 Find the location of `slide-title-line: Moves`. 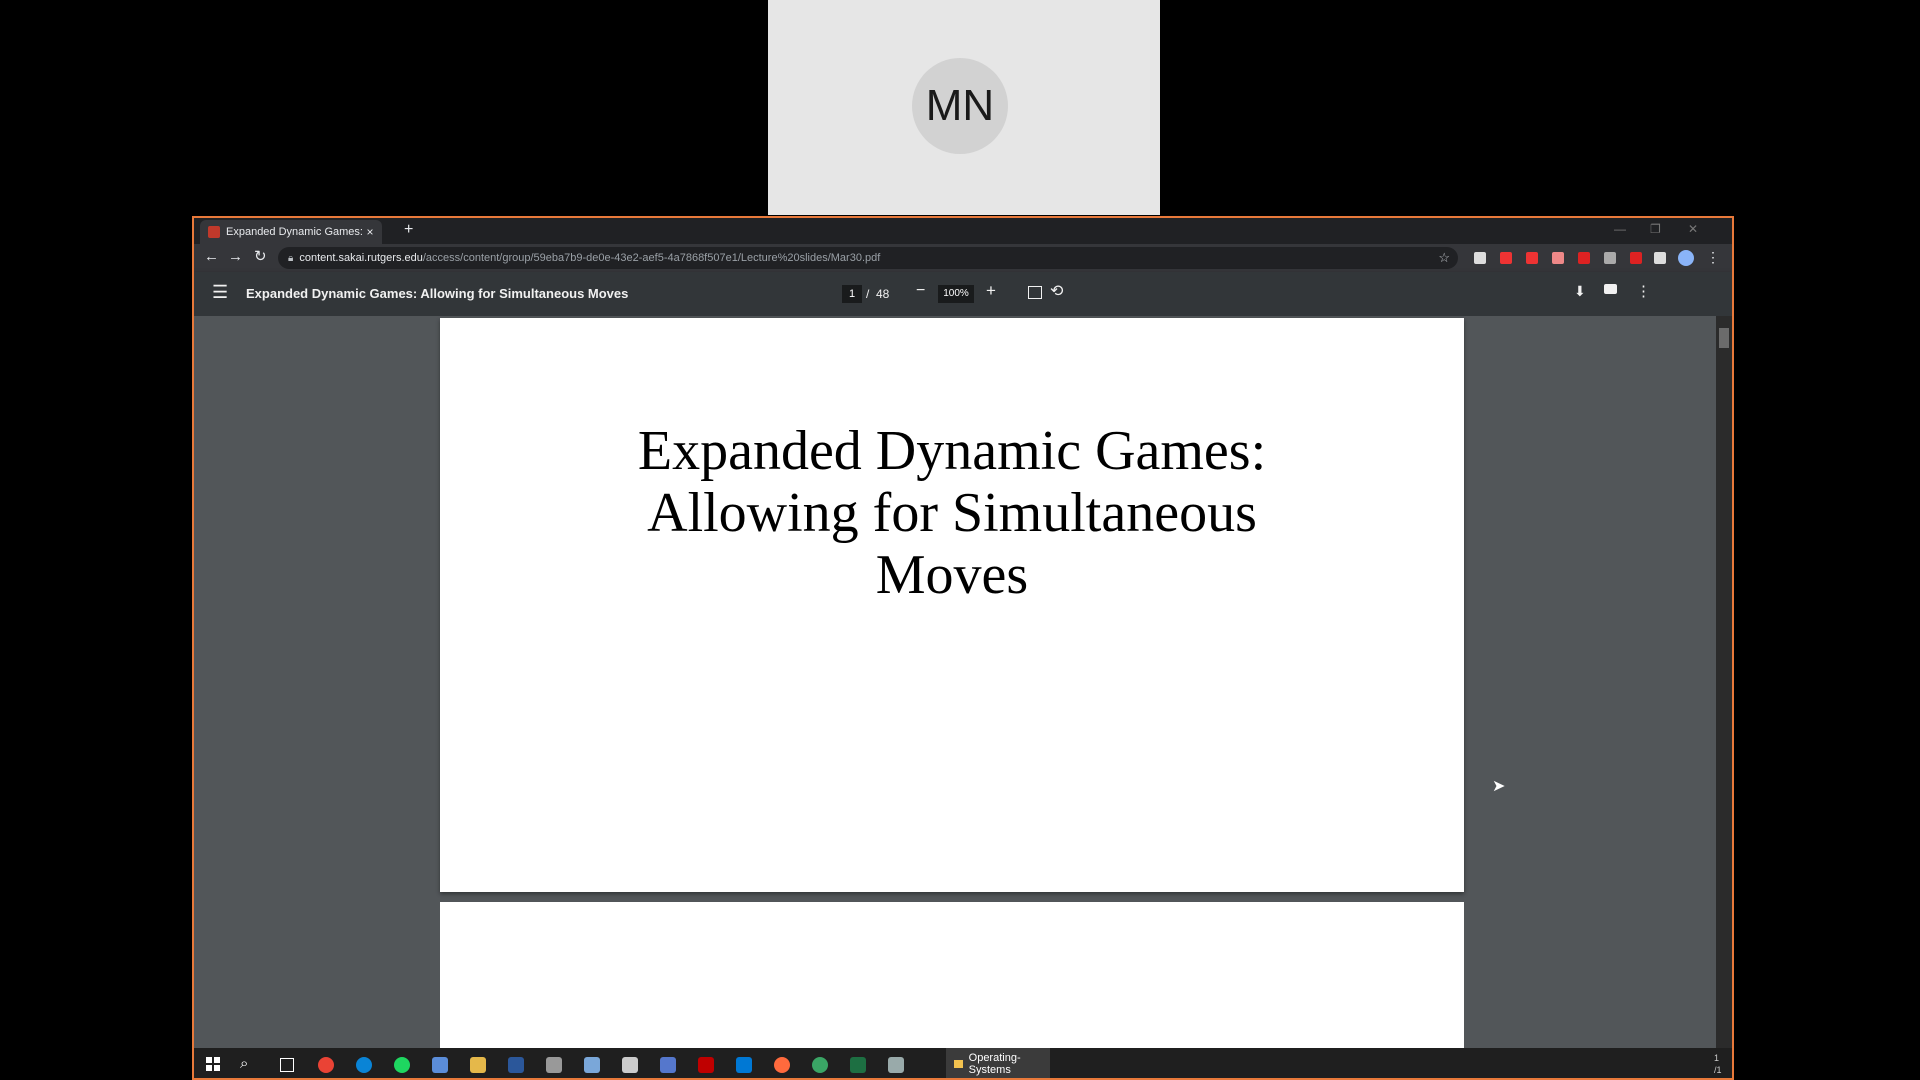

slide-title-line: Moves is located at coordinates (952, 575).